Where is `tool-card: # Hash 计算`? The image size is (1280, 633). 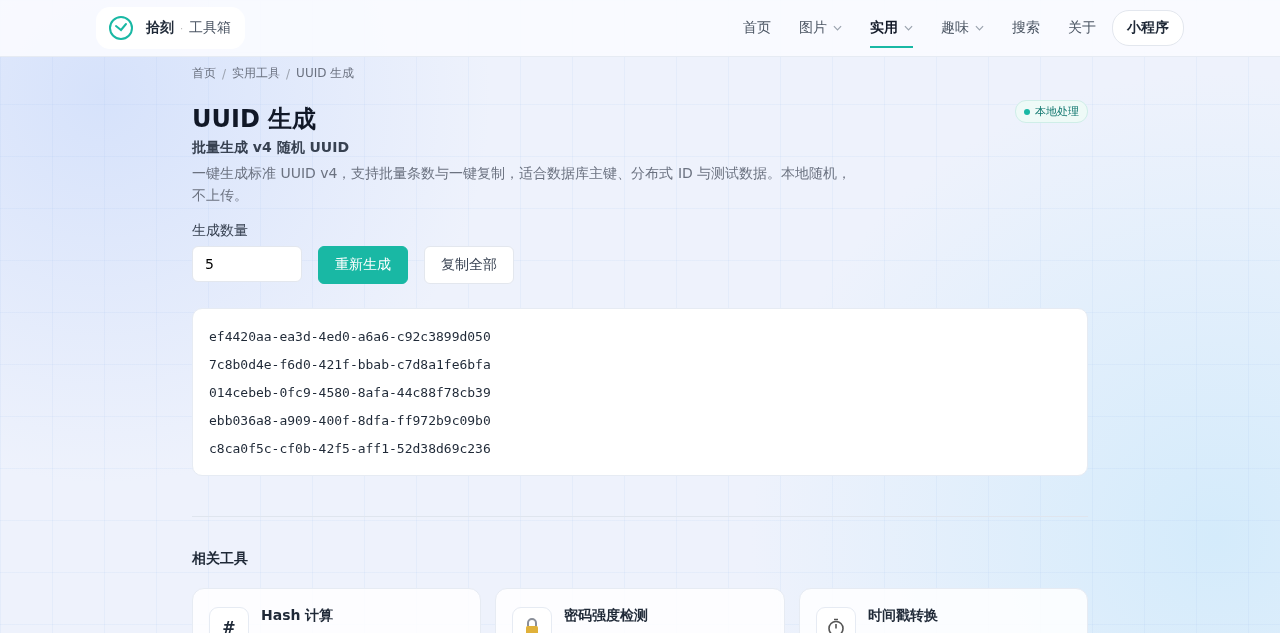 tool-card: # Hash 计算 is located at coordinates (337, 610).